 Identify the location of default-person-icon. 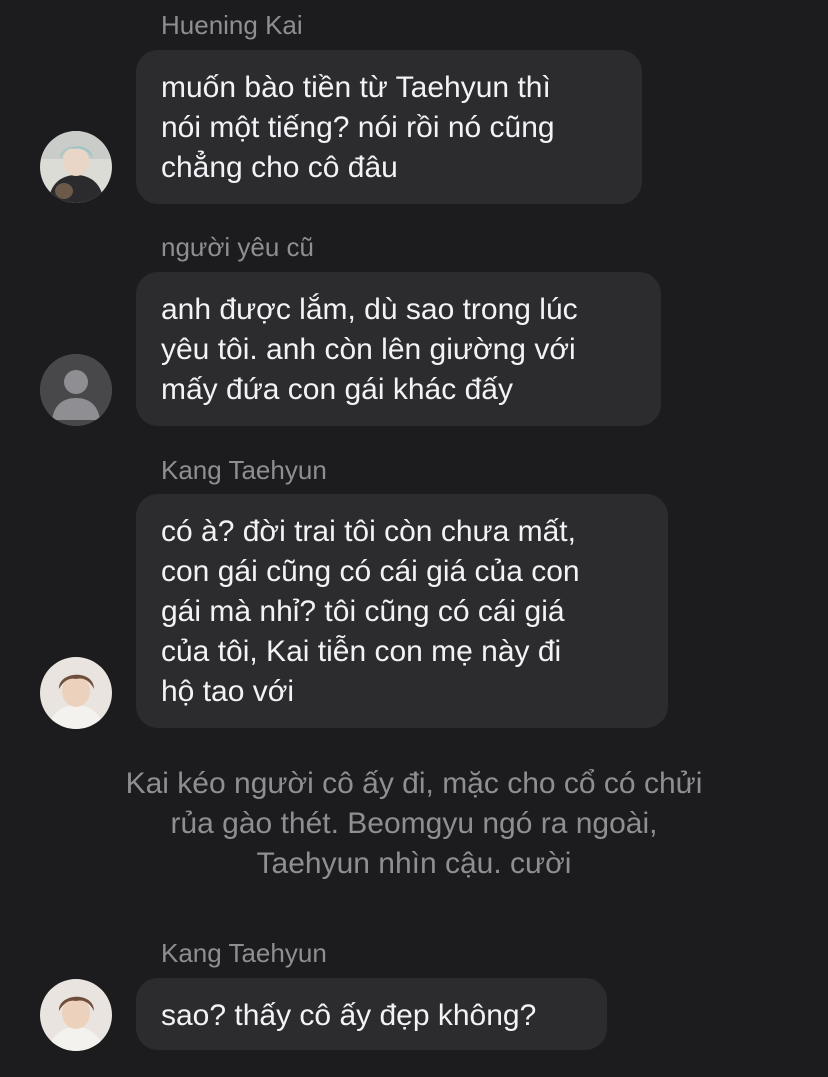
(76, 390).